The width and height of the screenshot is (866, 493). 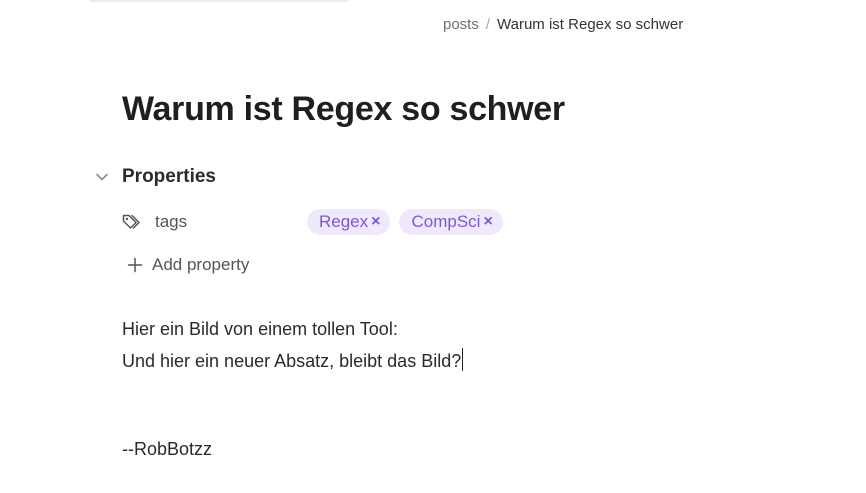 What do you see at coordinates (219, 1) in the screenshot?
I see `tab-strip-edge` at bounding box center [219, 1].